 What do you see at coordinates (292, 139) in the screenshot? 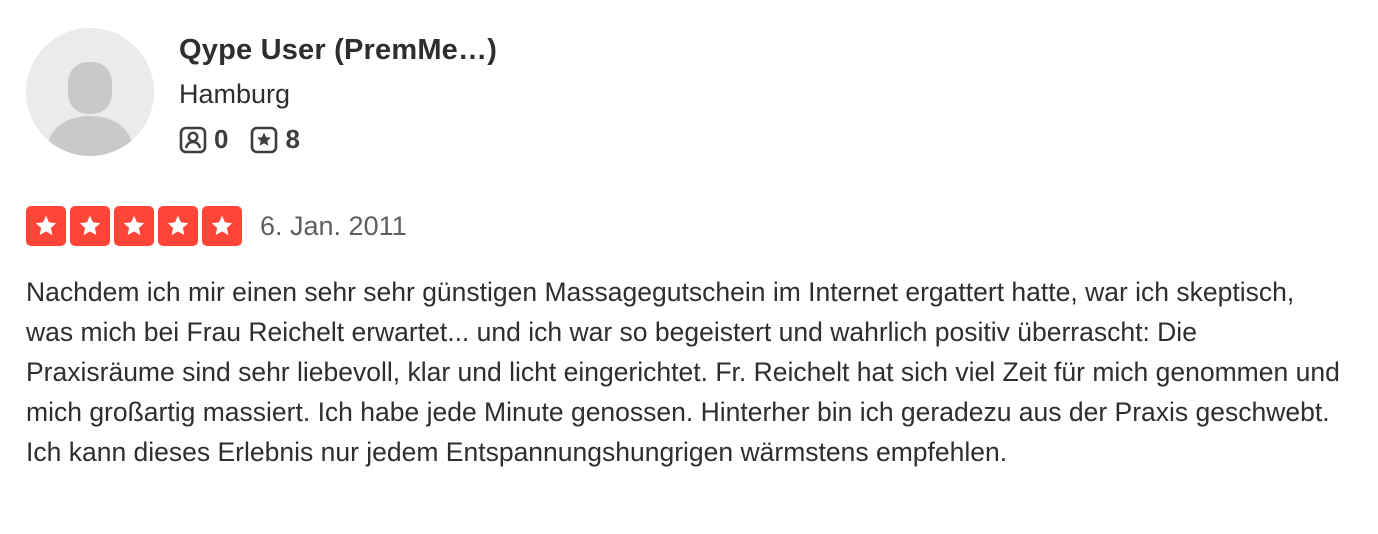
I see `reviews-count: 8` at bounding box center [292, 139].